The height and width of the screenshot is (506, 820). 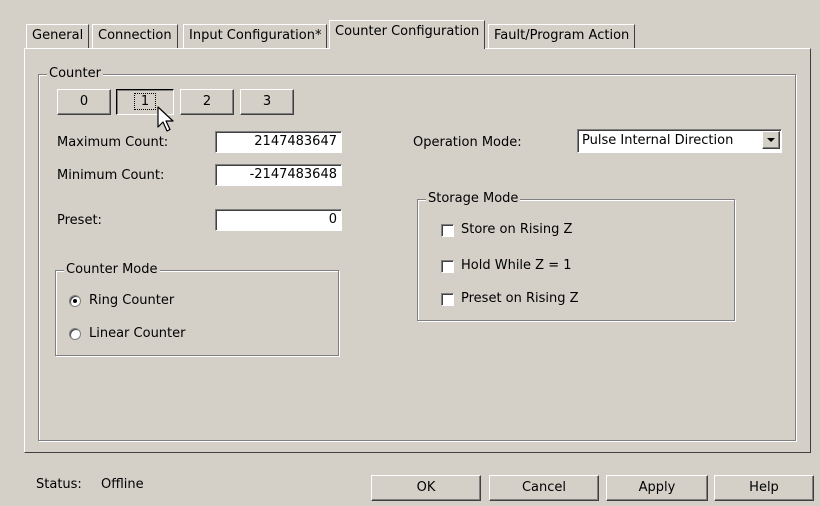 What do you see at coordinates (113, 142) in the screenshot?
I see `maximum-count-label: Maximum Count:` at bounding box center [113, 142].